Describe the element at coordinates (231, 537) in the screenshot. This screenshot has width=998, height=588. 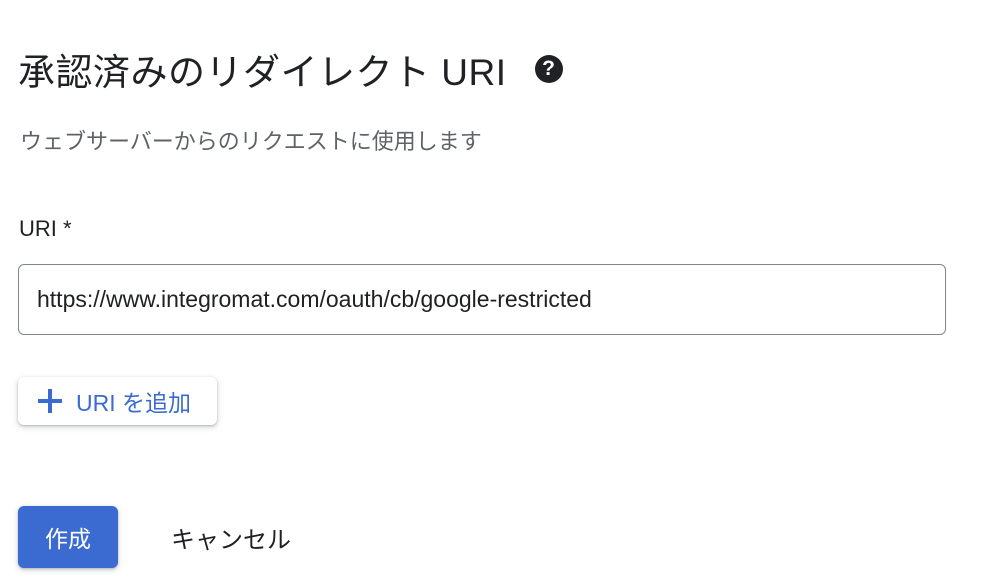
I see `cancel-button: キャンセル` at that location.